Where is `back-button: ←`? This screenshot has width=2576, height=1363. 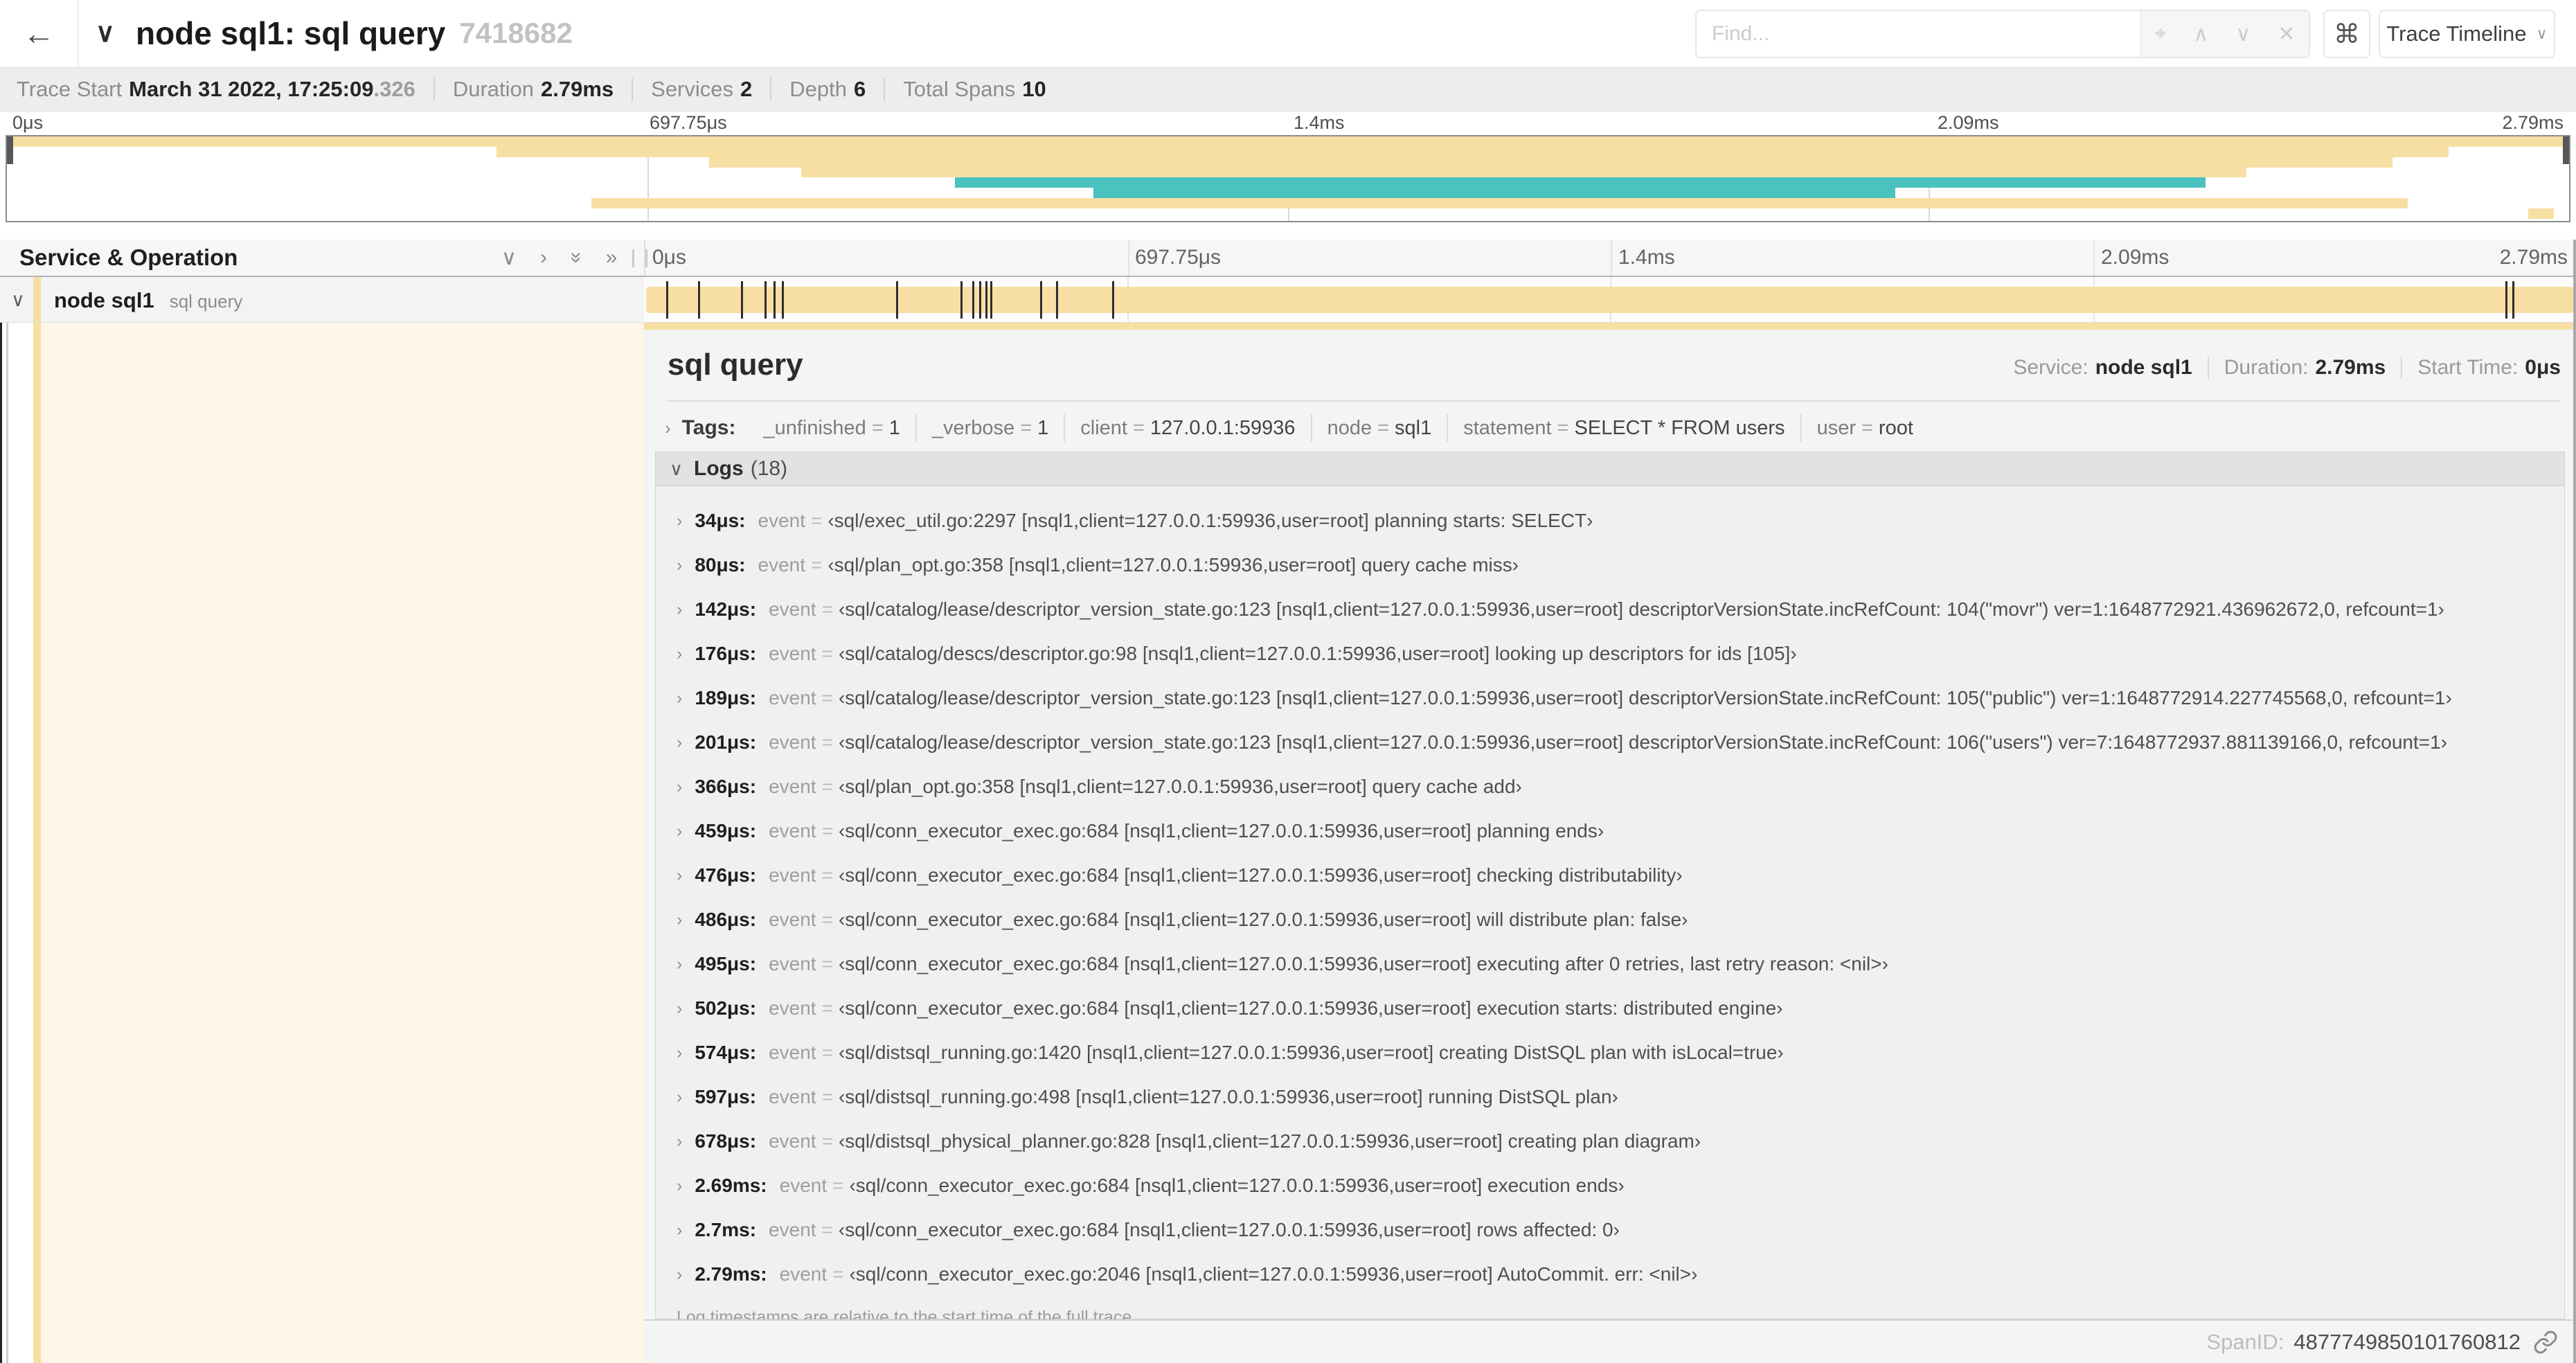
back-button: ← is located at coordinates (39, 33).